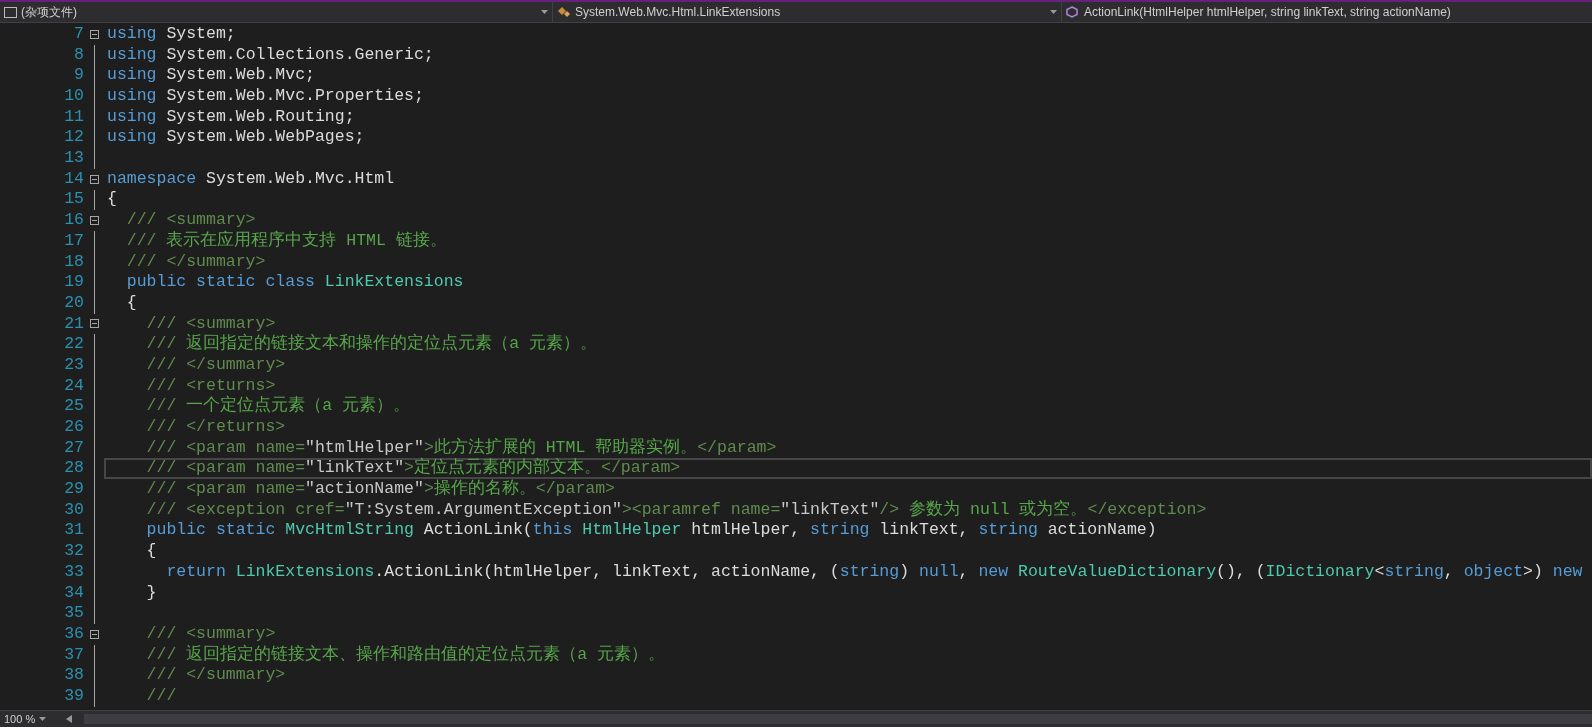 The width and height of the screenshot is (1592, 727). Describe the element at coordinates (151, 592) in the screenshot. I see `code-text: }` at that location.